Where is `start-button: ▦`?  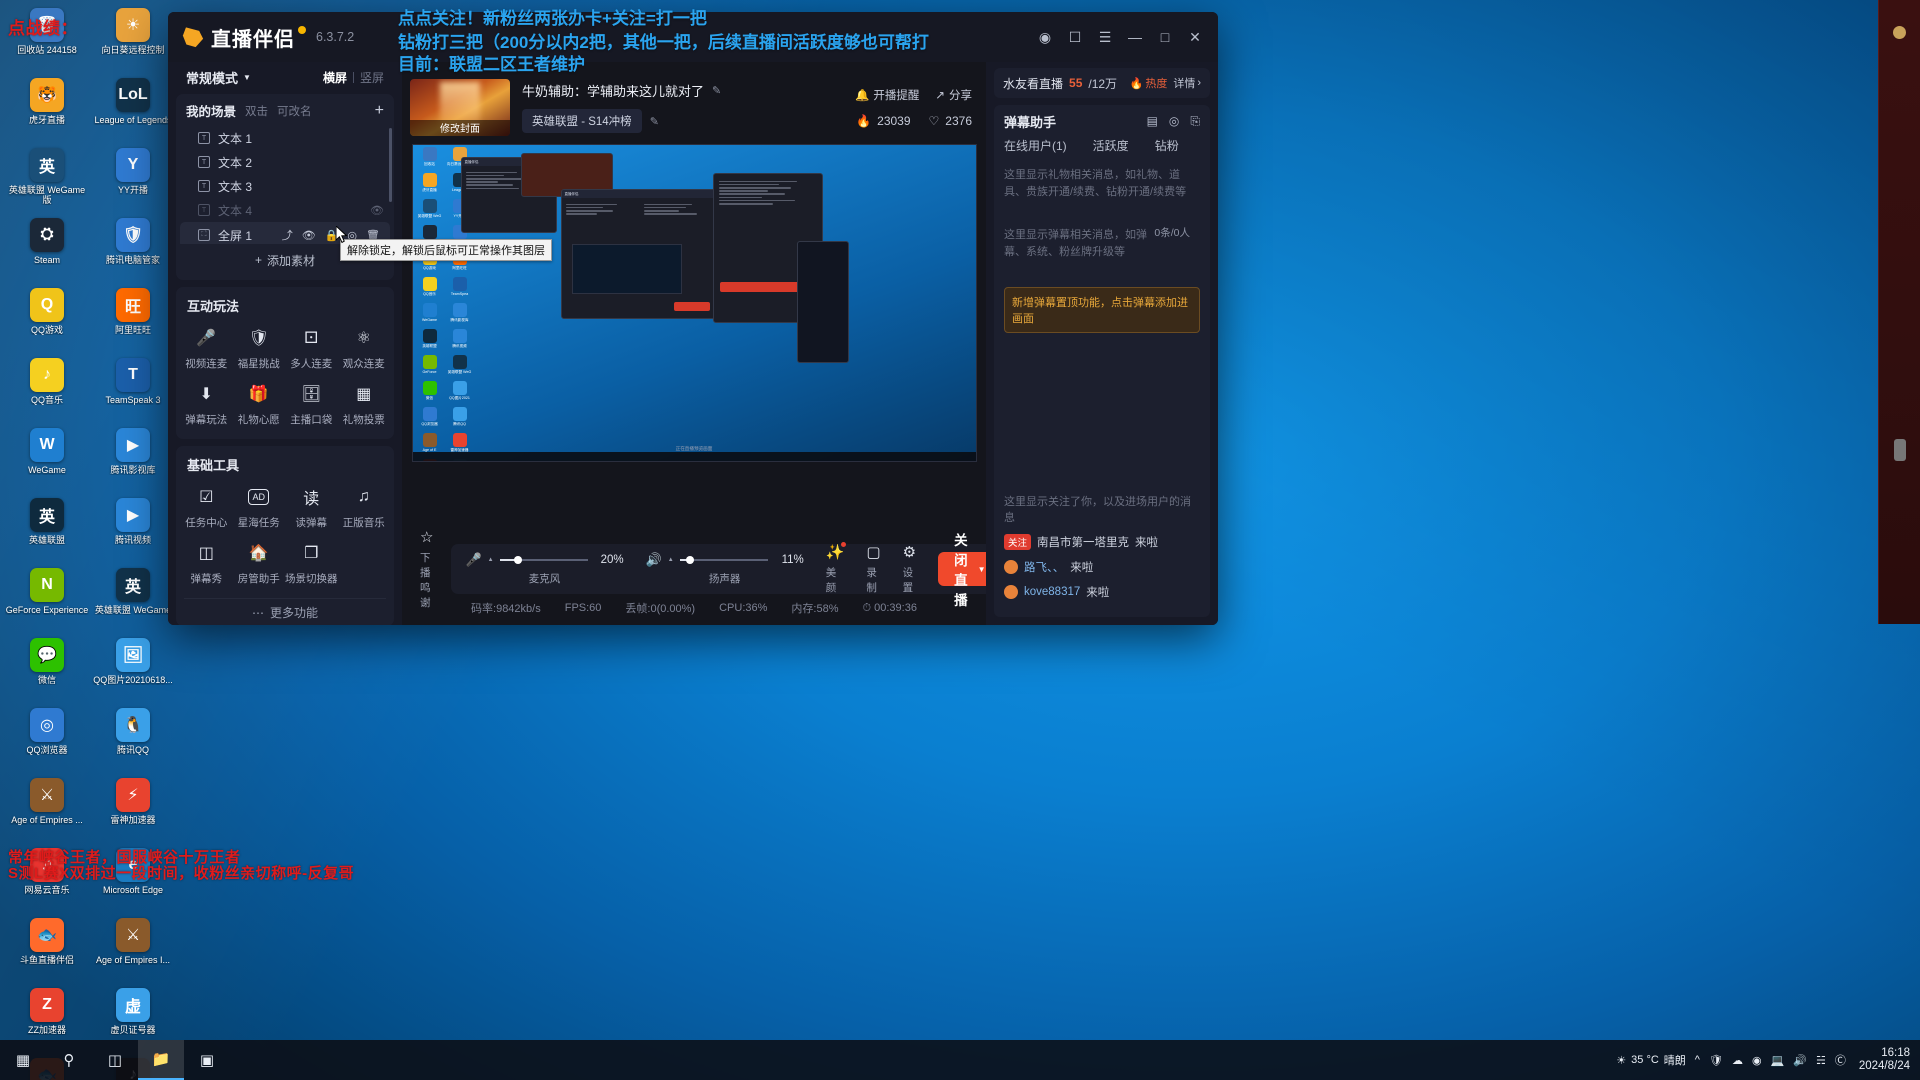 start-button: ▦ is located at coordinates (23, 1060).